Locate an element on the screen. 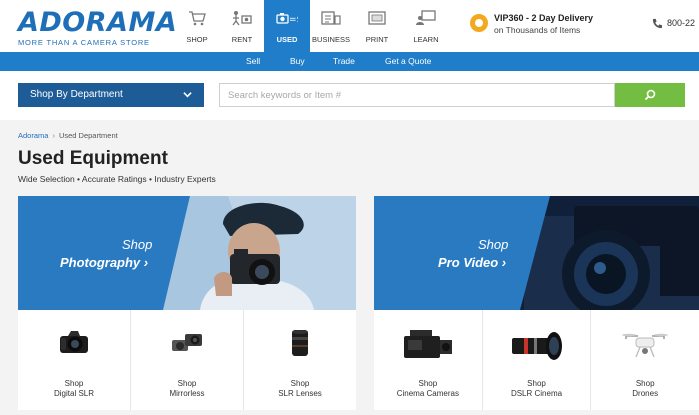  shop-by-department-dropdown: Shop By Department is located at coordinates (111, 95).